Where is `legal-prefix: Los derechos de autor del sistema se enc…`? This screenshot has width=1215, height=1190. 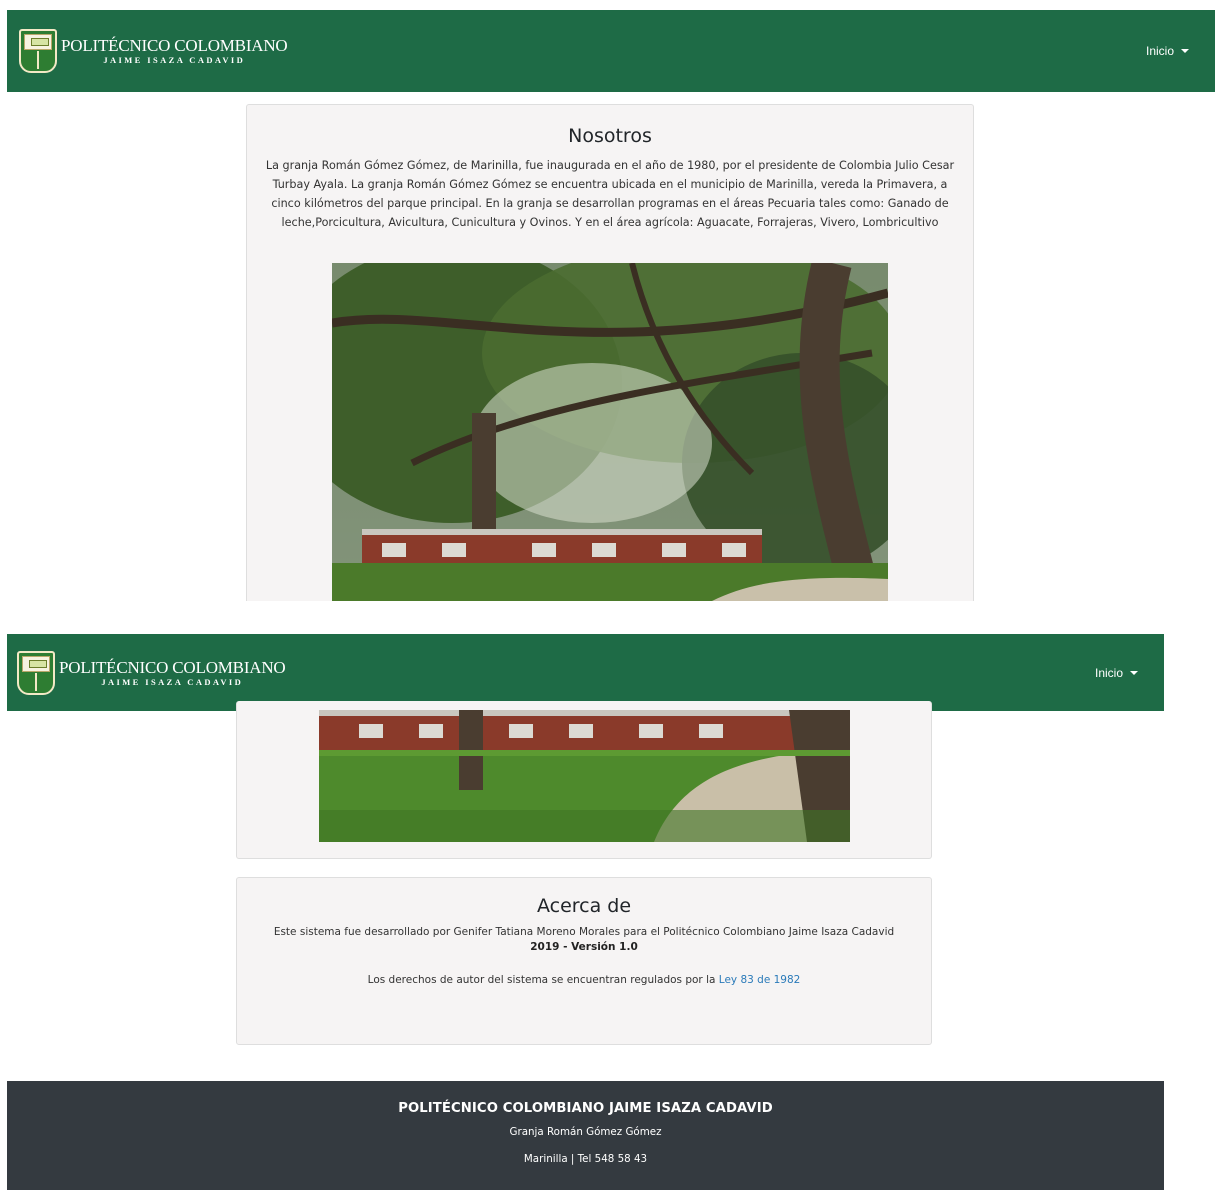 legal-prefix: Los derechos de autor del sistema se enc… is located at coordinates (543, 980).